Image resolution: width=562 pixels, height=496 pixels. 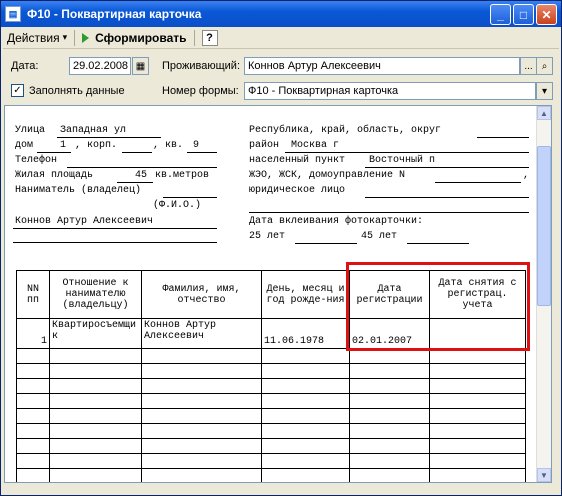 What do you see at coordinates (327, 175) in the screenshot?
I see `housing-label: ЖЭО, ЖСК, домоуправление N` at bounding box center [327, 175].